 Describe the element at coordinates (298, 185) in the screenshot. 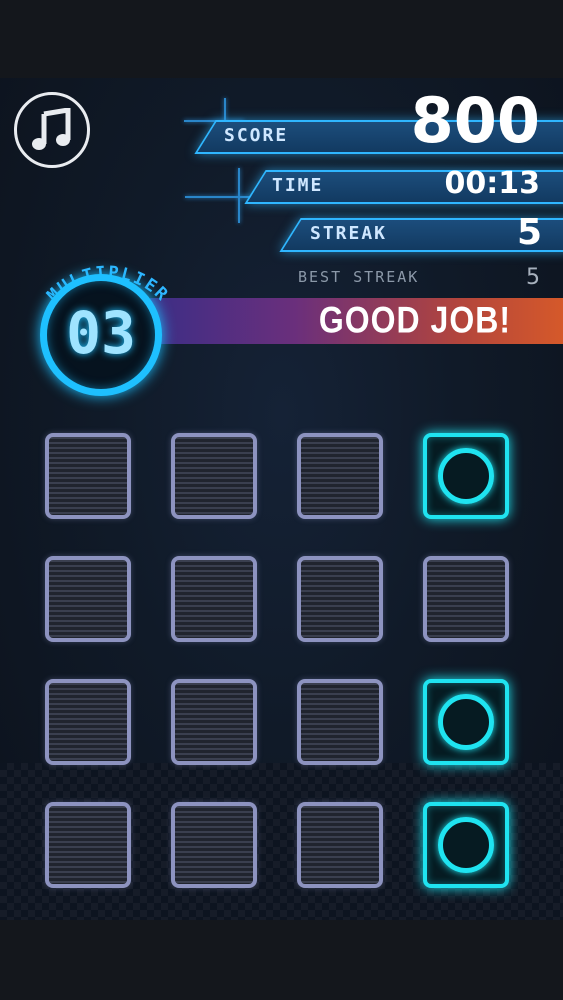

I see `time-label: TIME` at that location.